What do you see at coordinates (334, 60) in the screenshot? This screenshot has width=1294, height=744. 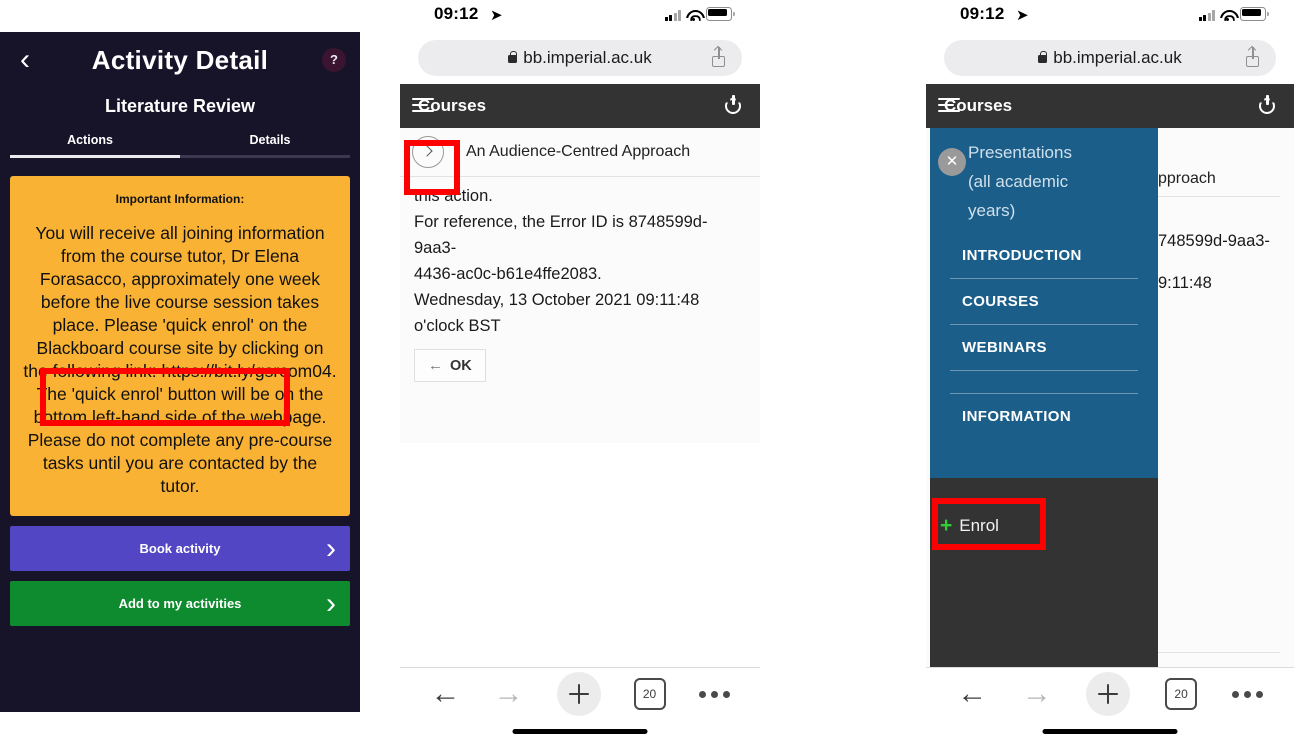 I see `help-icon: ?` at bounding box center [334, 60].